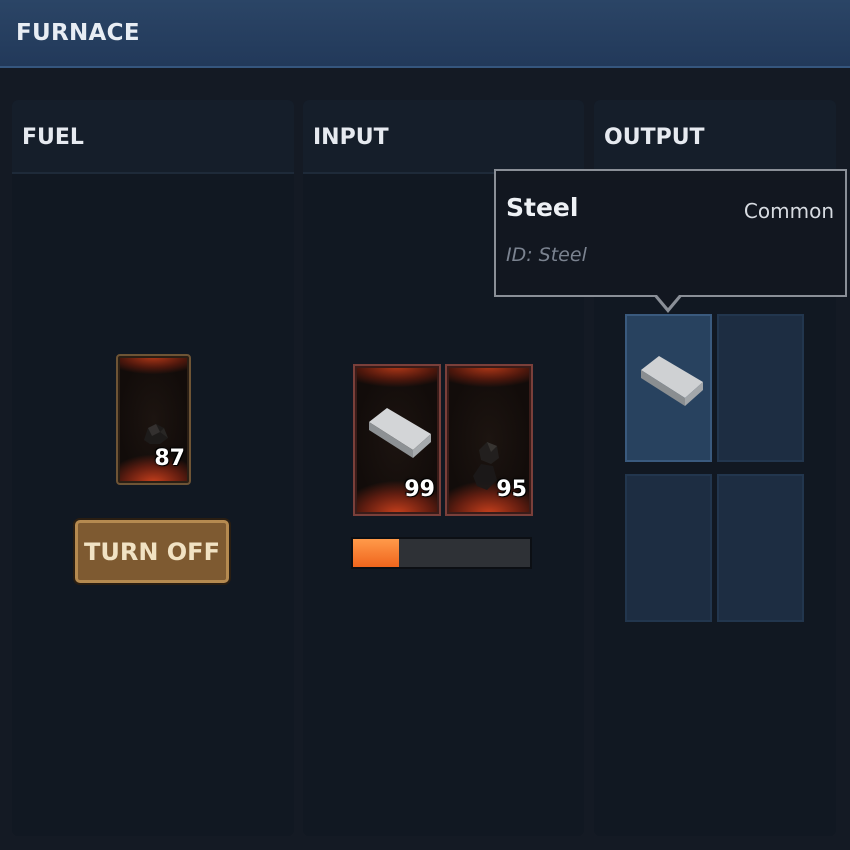  I want to click on fuel-slot: 87, so click(153, 419).